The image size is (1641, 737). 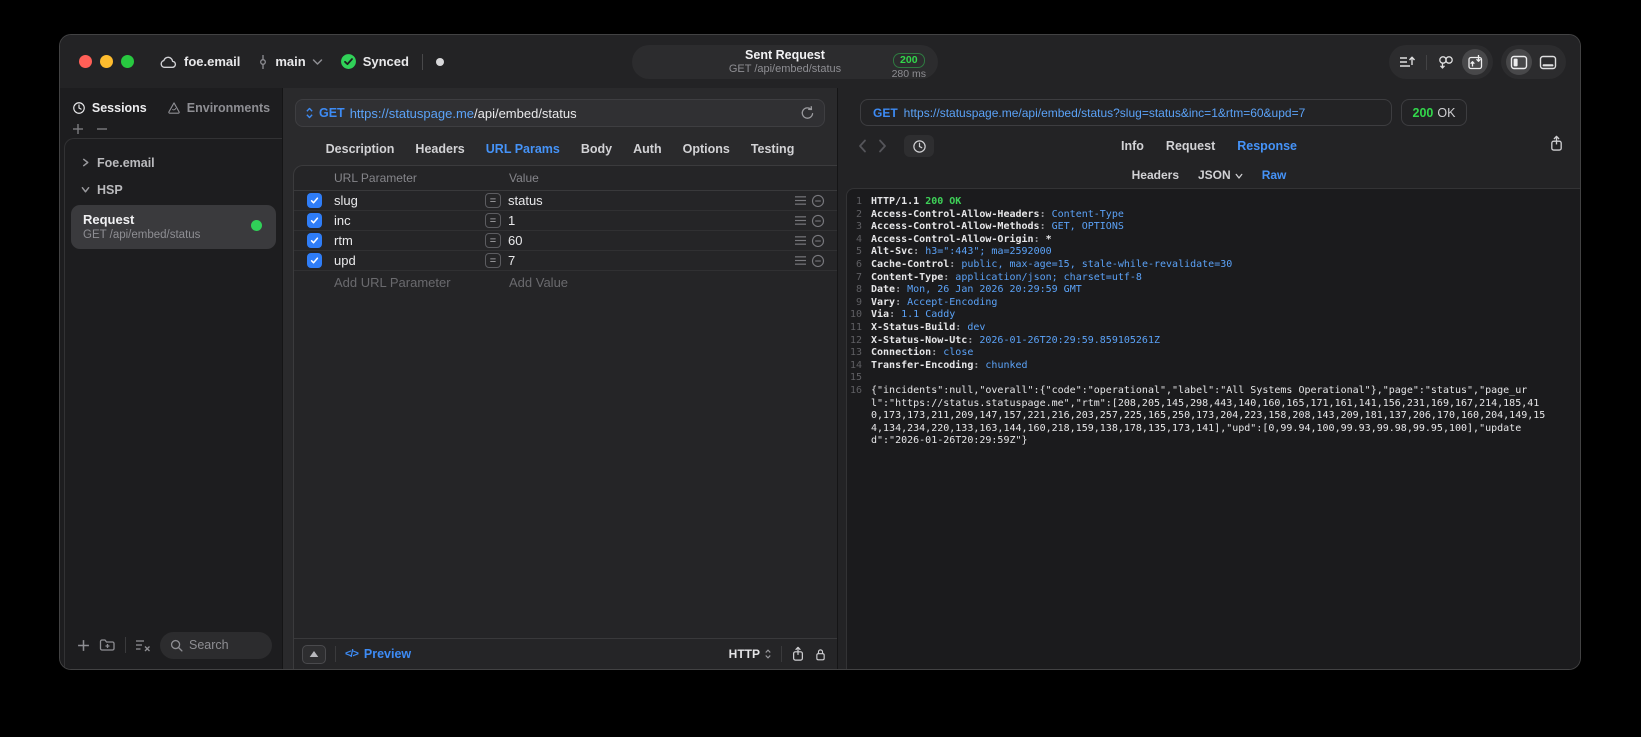 What do you see at coordinates (596, 149) in the screenshot?
I see `request-tab-body: Body` at bounding box center [596, 149].